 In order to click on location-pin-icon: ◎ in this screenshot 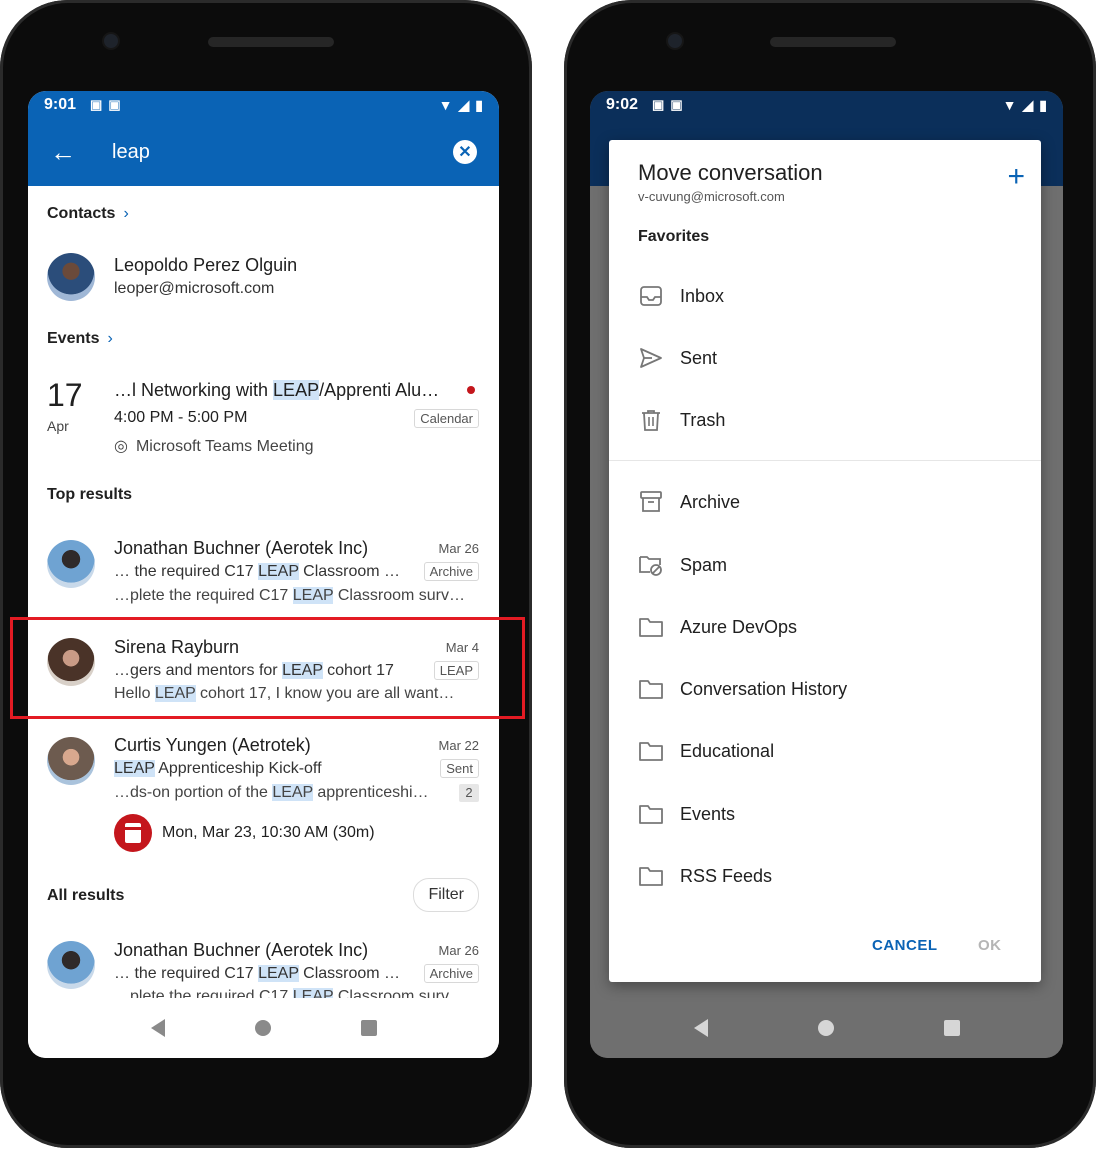, I will do `click(121, 446)`.